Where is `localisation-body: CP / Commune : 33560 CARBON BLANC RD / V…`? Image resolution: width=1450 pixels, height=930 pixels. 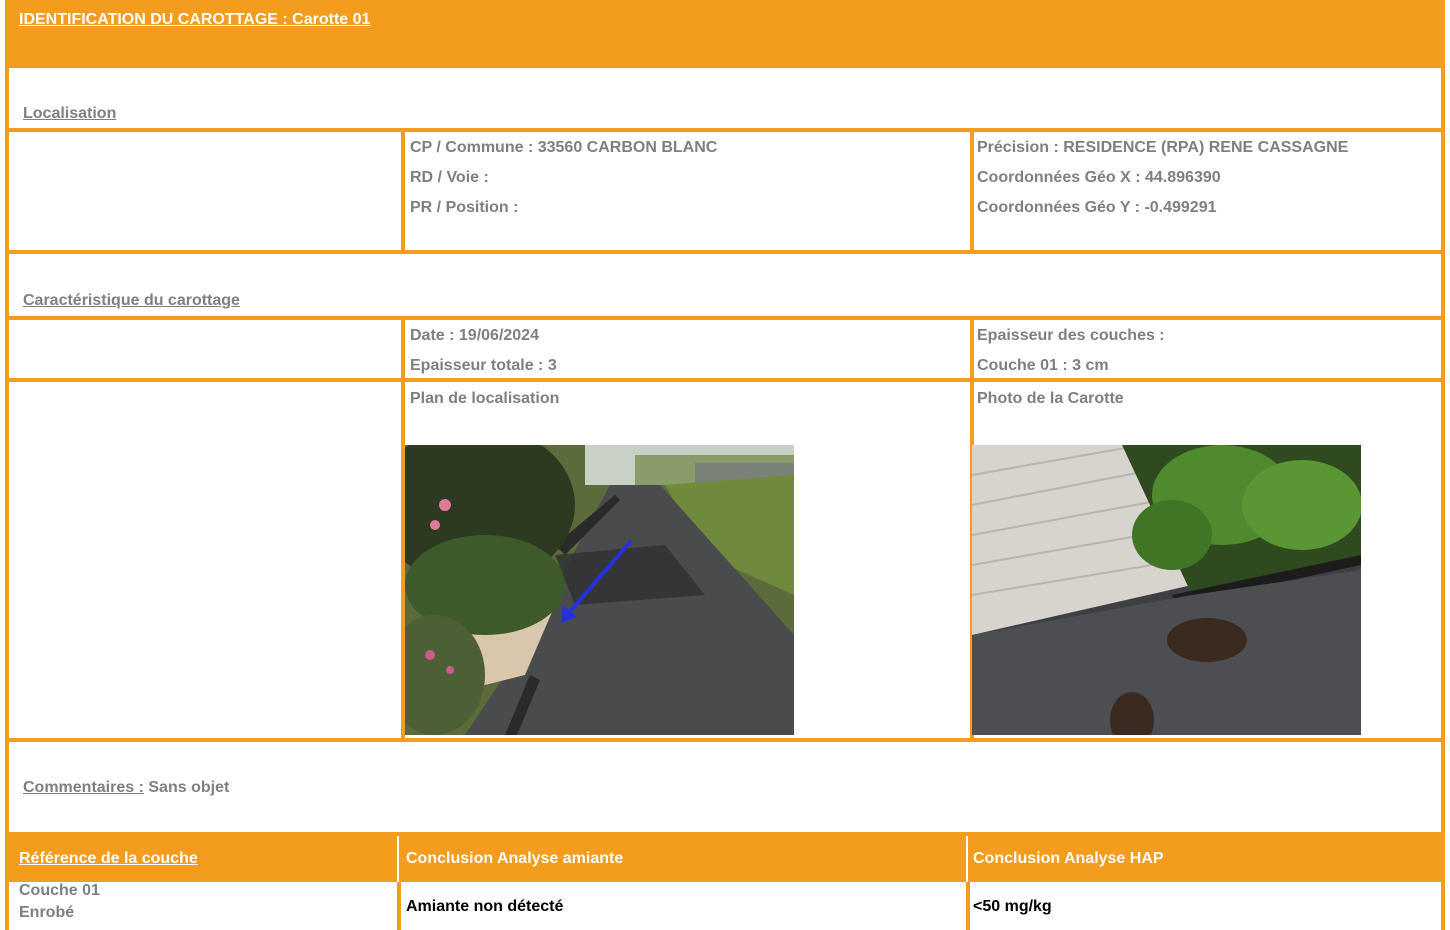
localisation-body: CP / Commune : 33560 CARBON BLANC RD / V… is located at coordinates (725, 193).